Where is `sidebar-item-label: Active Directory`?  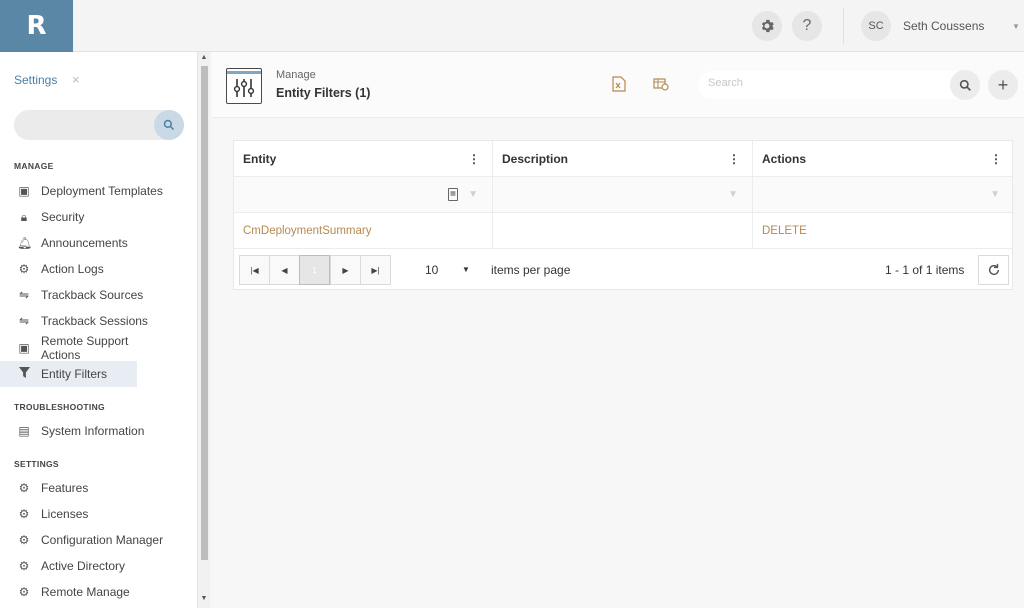
sidebar-item-label: Active Directory is located at coordinates (83, 566).